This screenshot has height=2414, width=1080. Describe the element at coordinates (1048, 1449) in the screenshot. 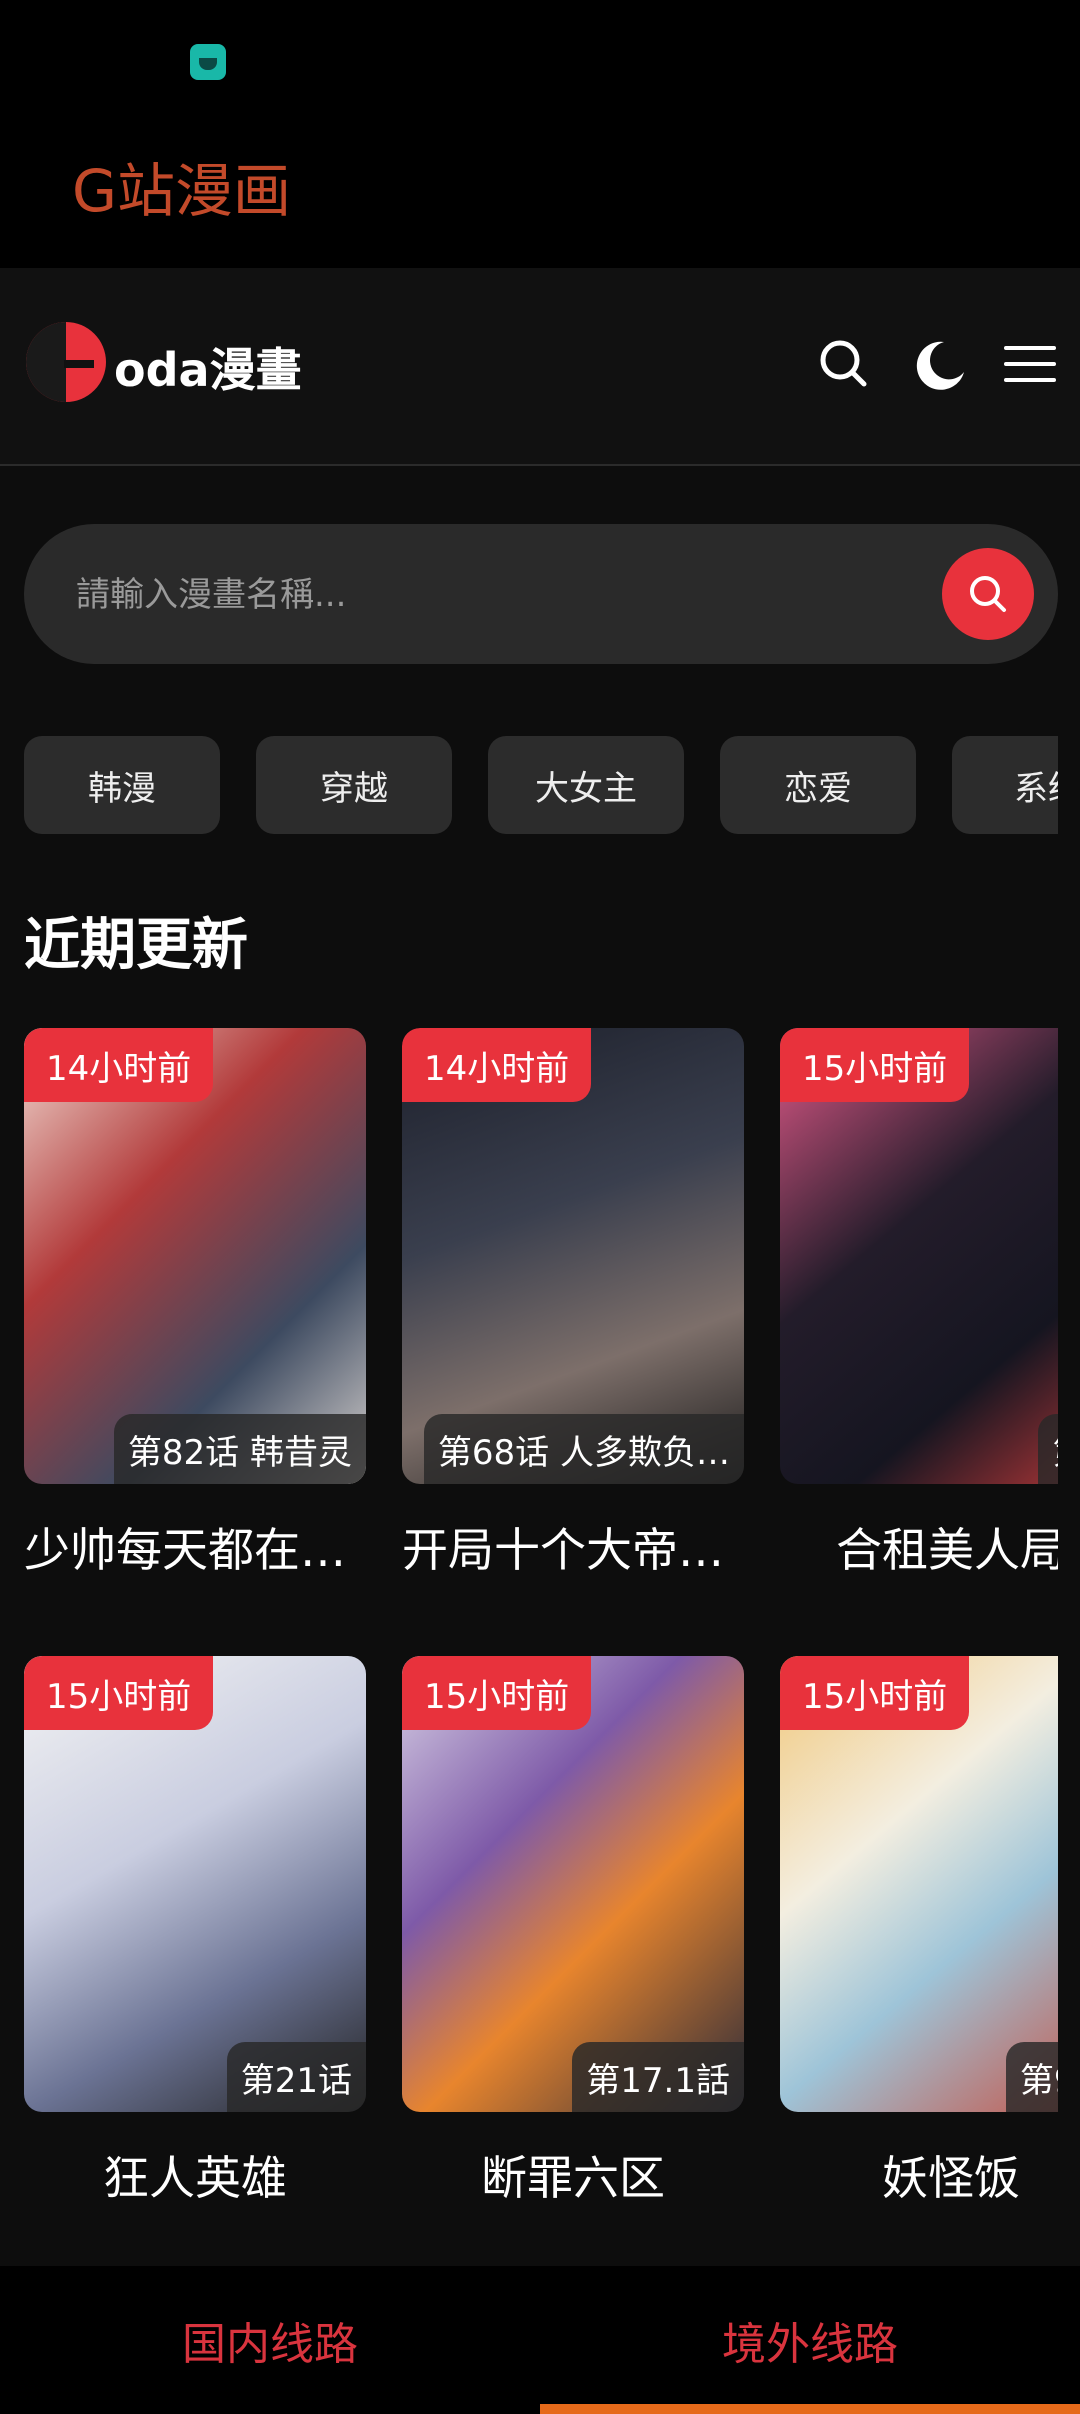

I see `chapter-label: 第1` at that location.